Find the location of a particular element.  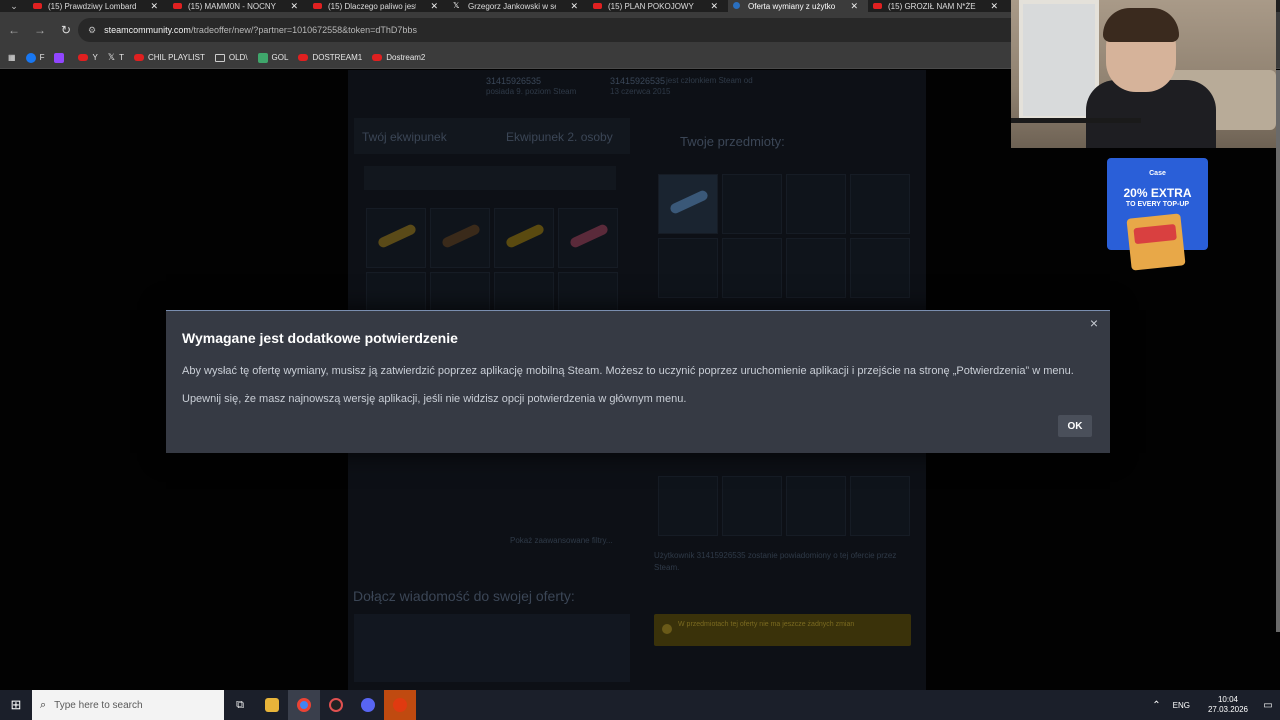

dialog-title: Wymagane jest dodatkowe potwierdzenie is located at coordinates (320, 338).